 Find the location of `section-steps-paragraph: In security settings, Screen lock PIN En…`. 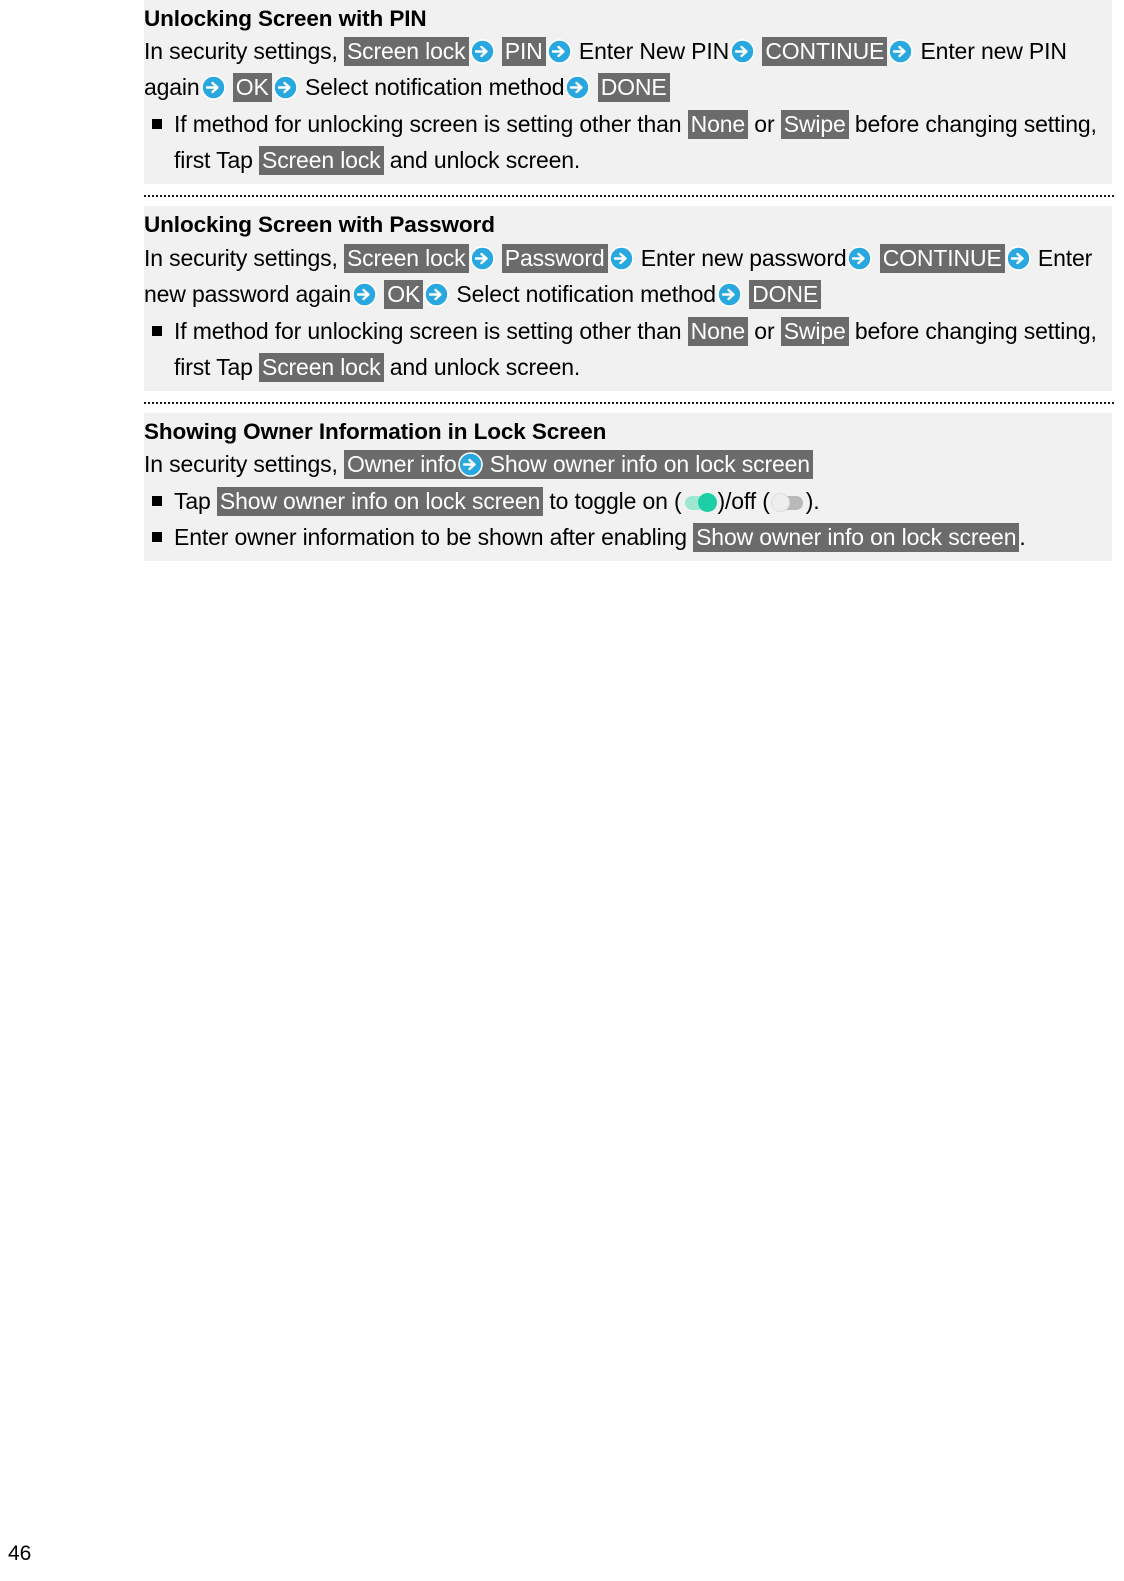

section-steps-paragraph: In security settings, Screen lock PIN En… is located at coordinates (628, 69).